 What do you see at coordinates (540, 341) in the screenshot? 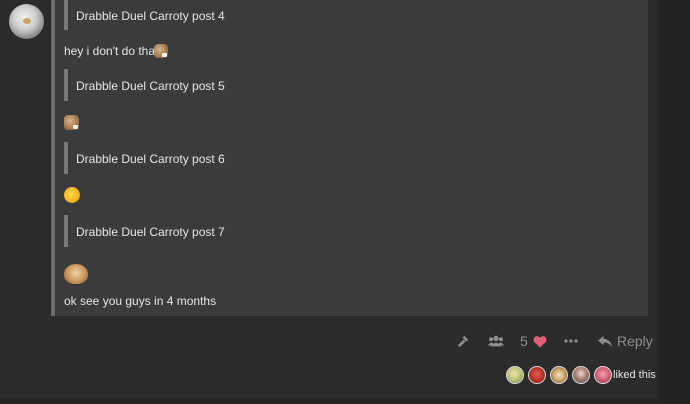
I see `heart-icon` at bounding box center [540, 341].